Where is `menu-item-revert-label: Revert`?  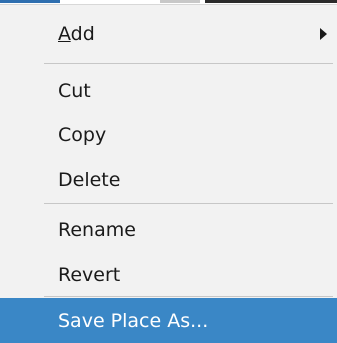
menu-item-revert-label: Revert is located at coordinates (89, 274).